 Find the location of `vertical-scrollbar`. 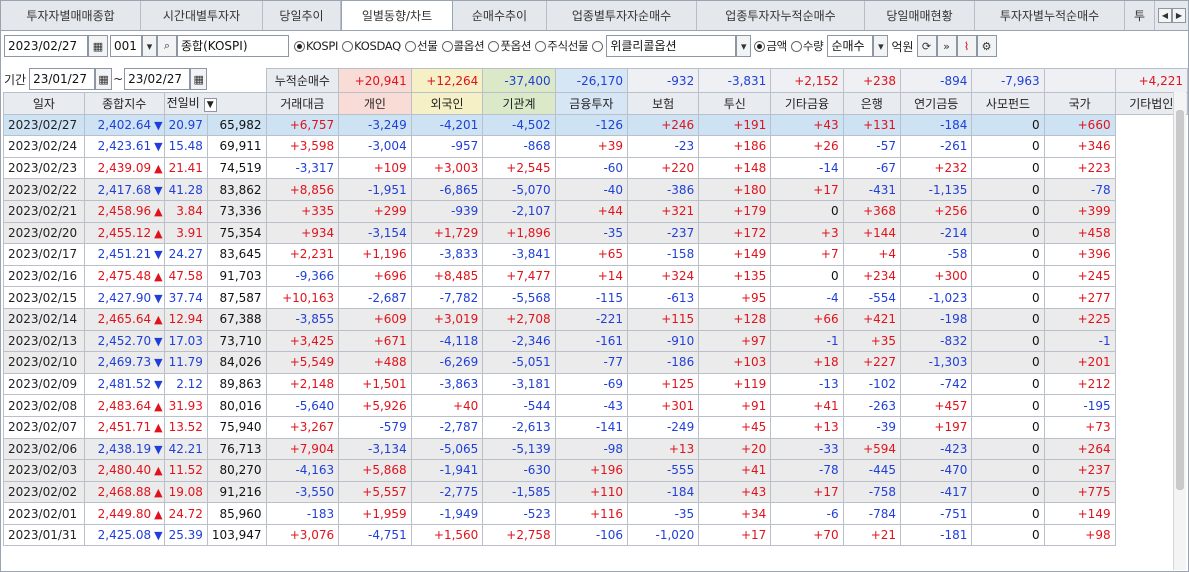

vertical-scrollbar is located at coordinates (1179, 331).